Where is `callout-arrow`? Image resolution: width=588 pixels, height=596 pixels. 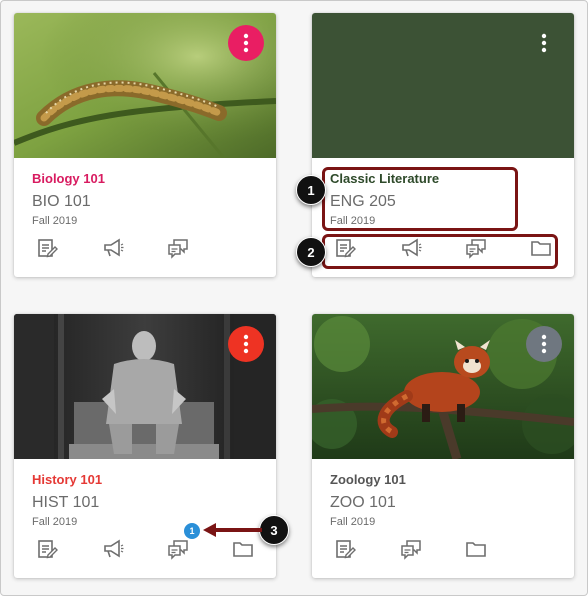
callout-arrow is located at coordinates (232, 530).